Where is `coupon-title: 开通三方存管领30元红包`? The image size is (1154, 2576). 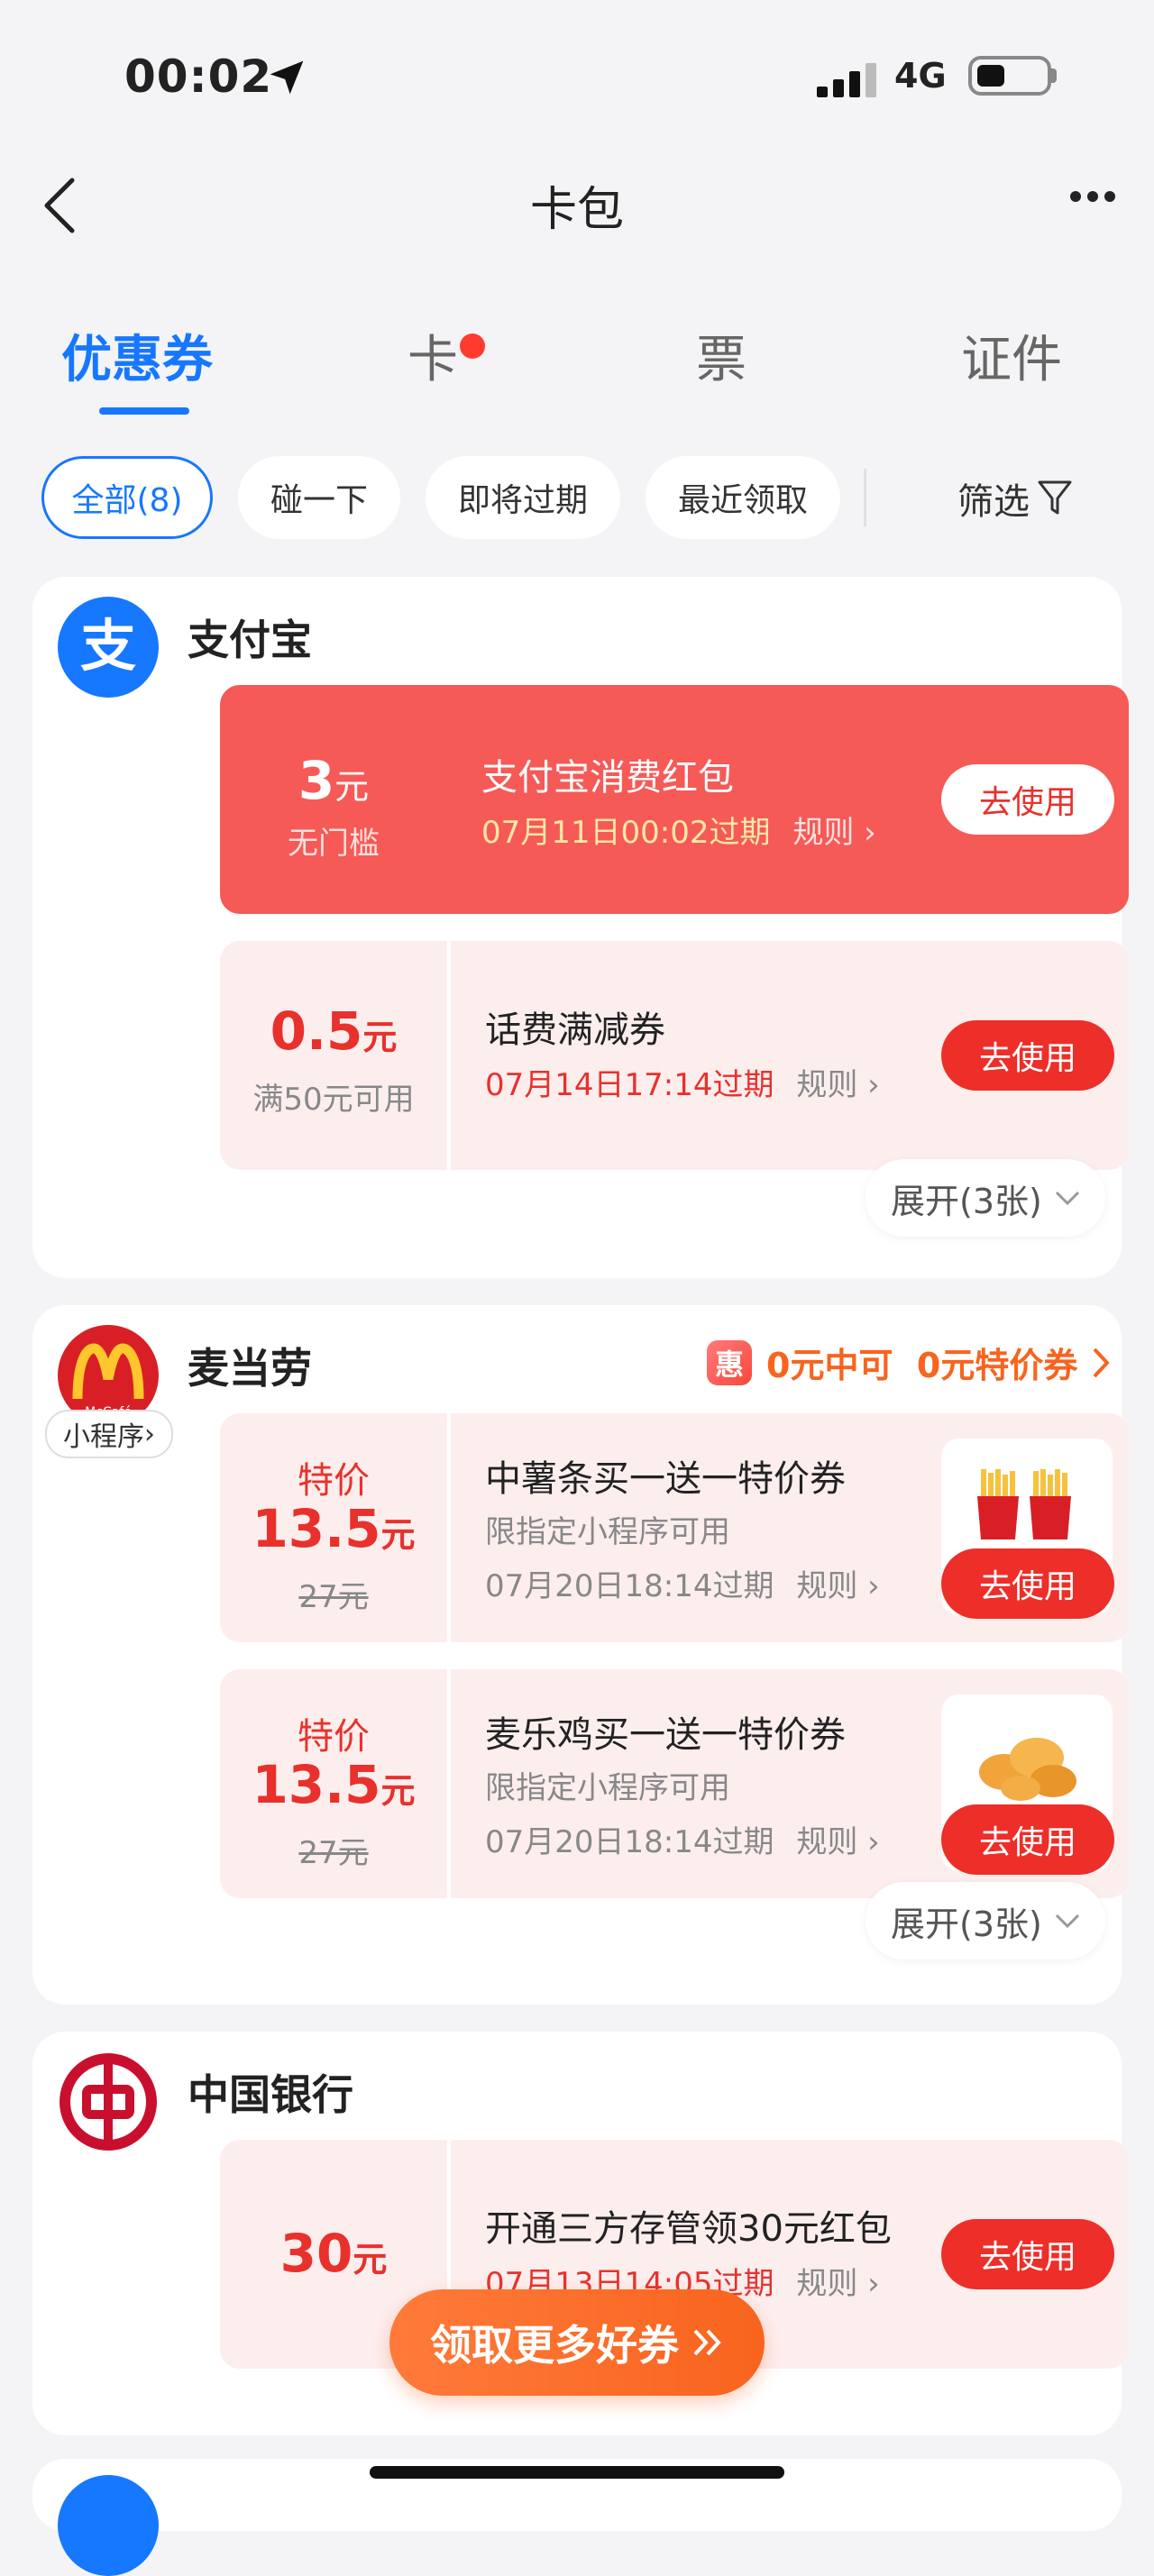
coupon-title: 开通三方存管领30元红包 is located at coordinates (688, 2229).